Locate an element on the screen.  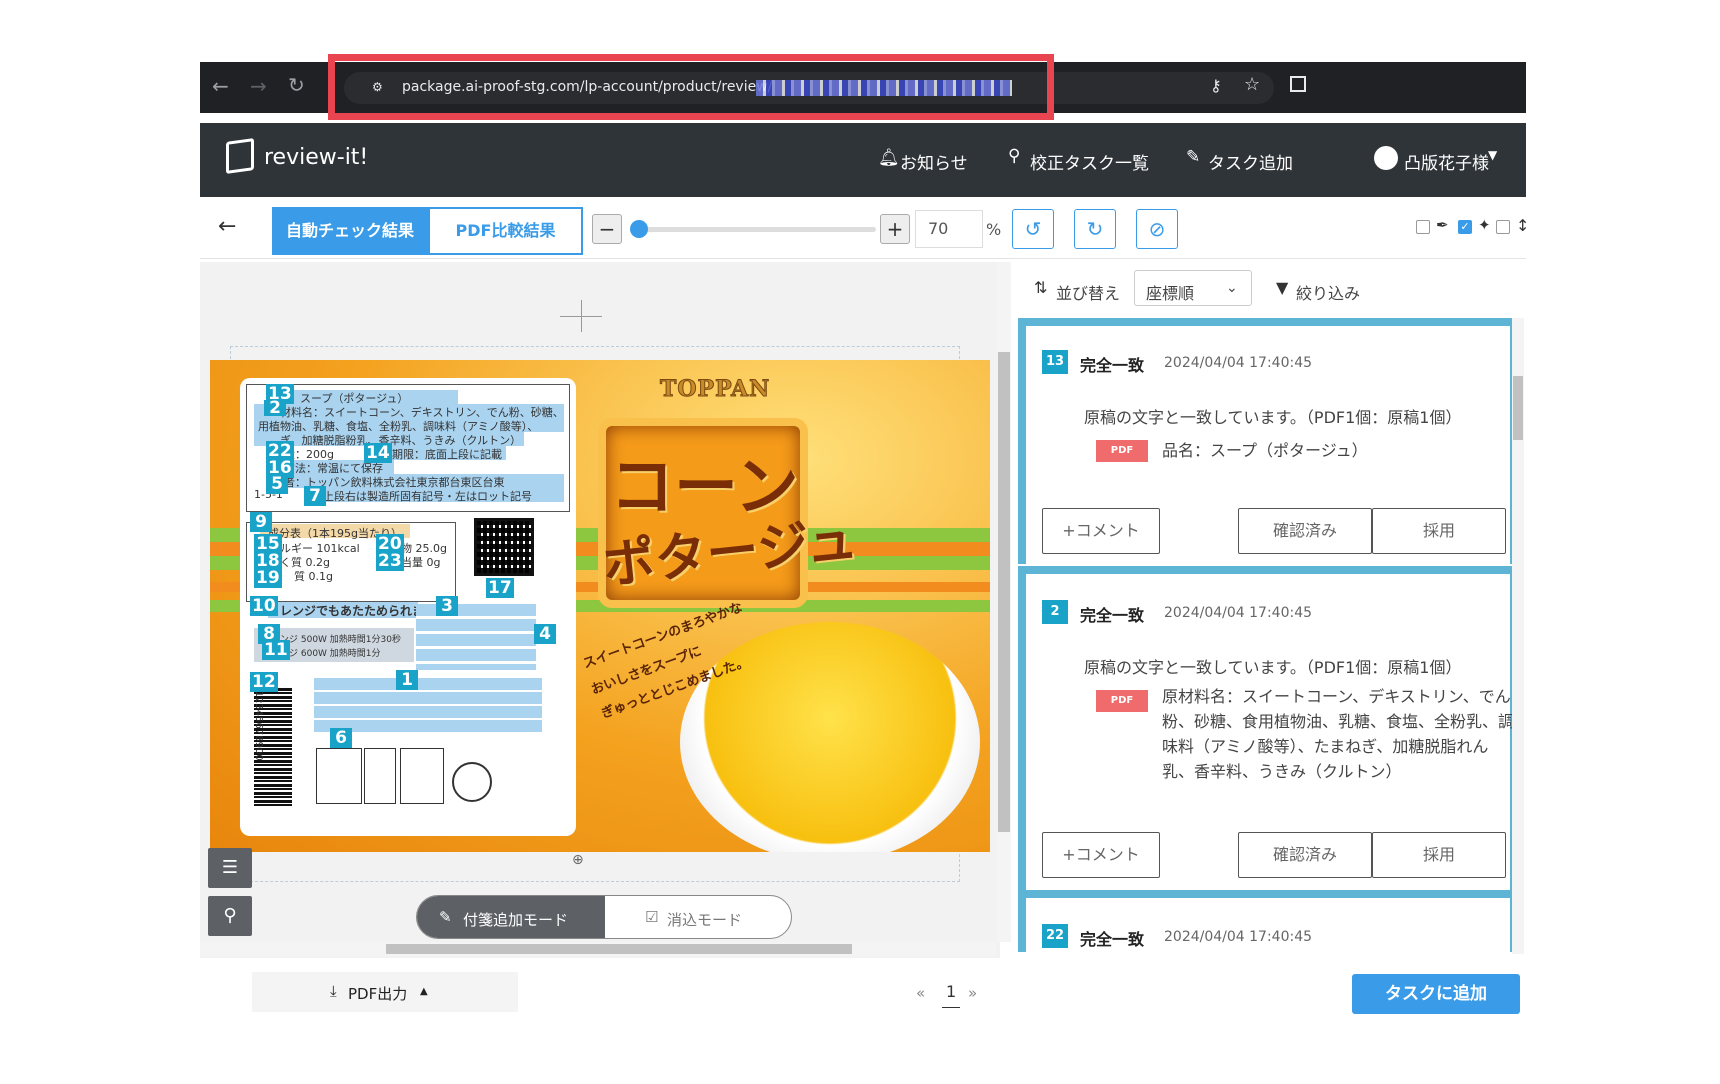
outline-toggle-button: ☰ is located at coordinates (230, 868).